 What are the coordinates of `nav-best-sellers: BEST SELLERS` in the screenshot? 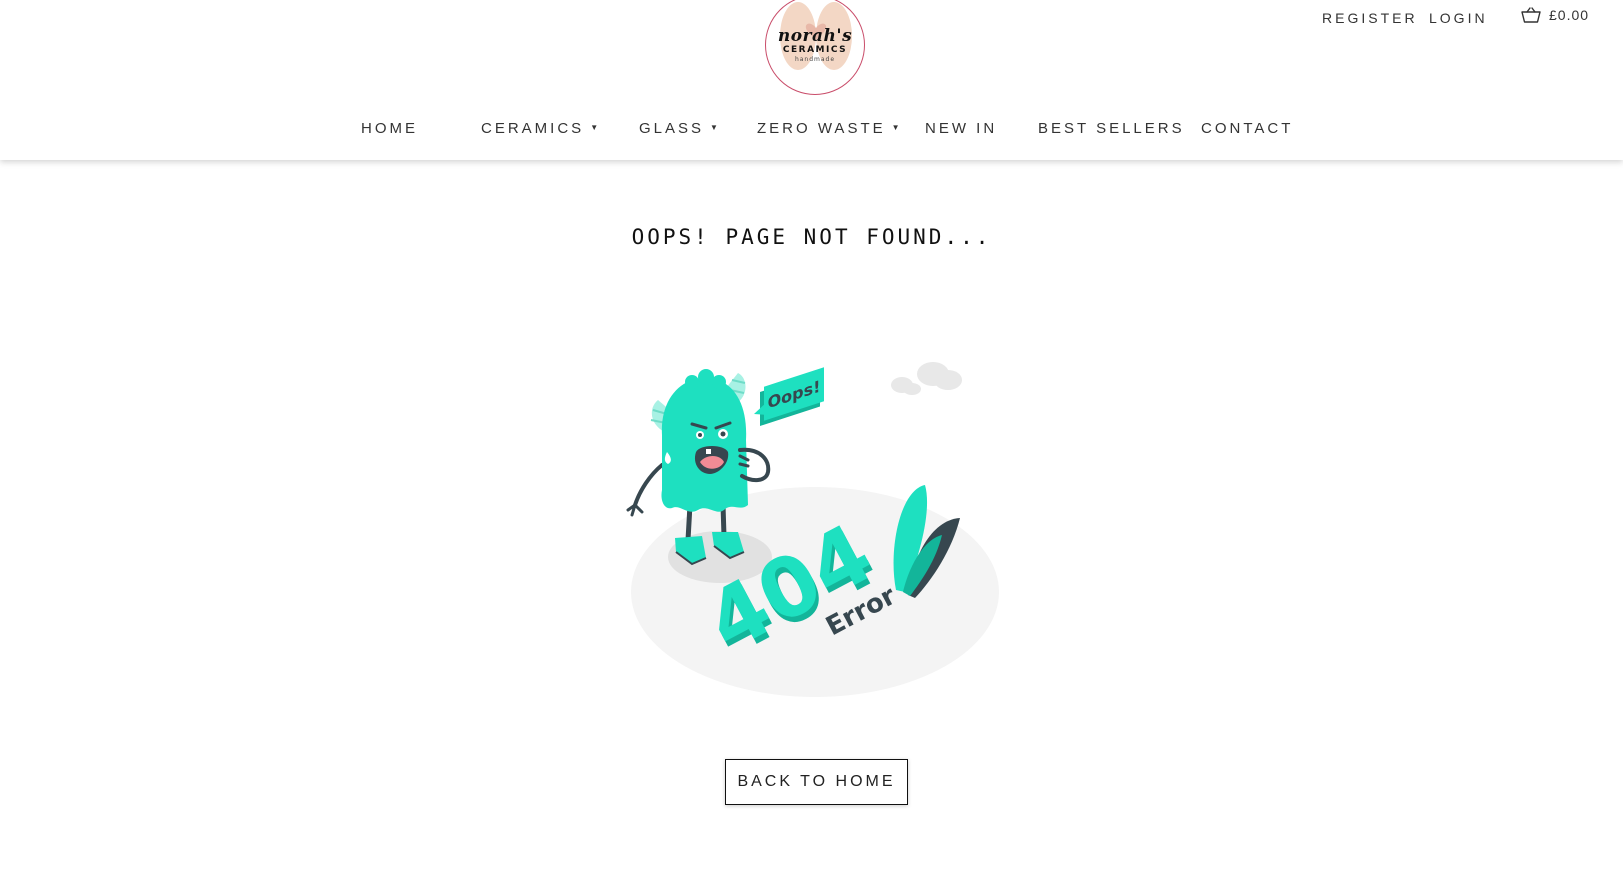 It's located at (1111, 128).